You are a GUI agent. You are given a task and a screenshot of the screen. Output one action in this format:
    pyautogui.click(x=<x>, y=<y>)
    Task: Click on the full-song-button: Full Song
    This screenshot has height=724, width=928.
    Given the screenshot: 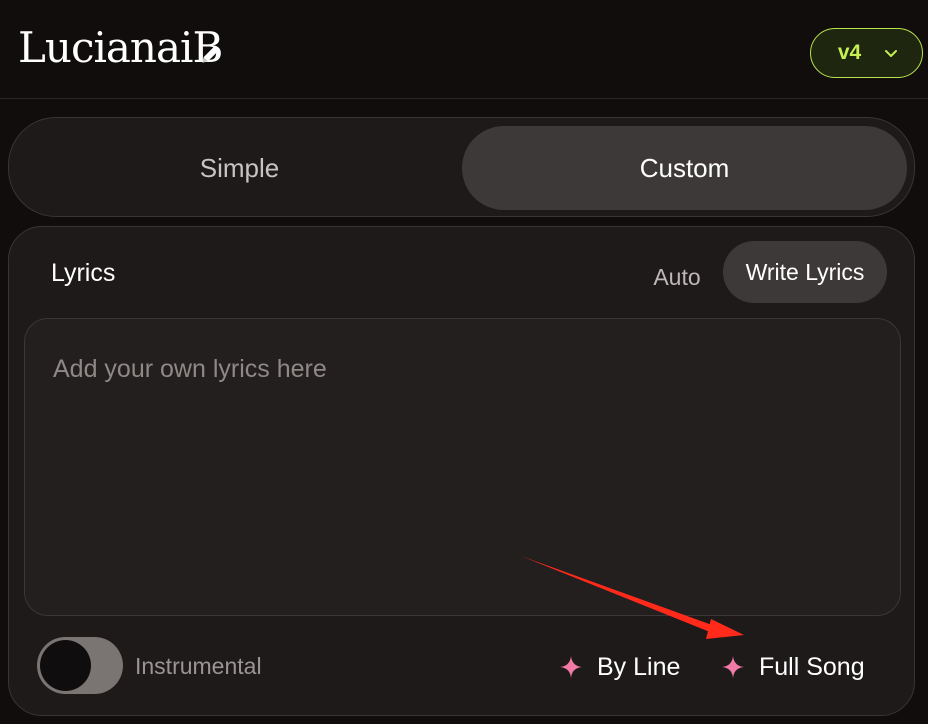 What is the action you would take?
    pyautogui.click(x=793, y=667)
    